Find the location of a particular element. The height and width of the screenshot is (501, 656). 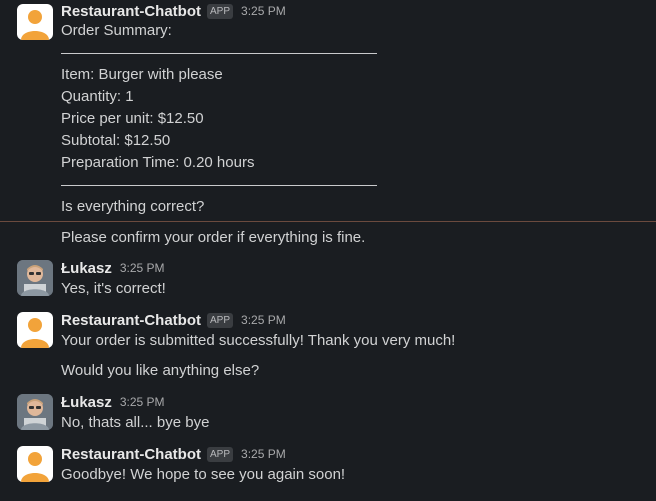

message-text: Goodbye! We hope to see you again soon! is located at coordinates (203, 474).